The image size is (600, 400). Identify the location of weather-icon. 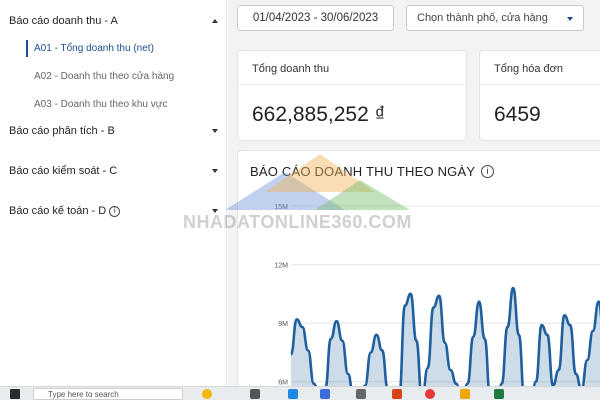
(207, 394).